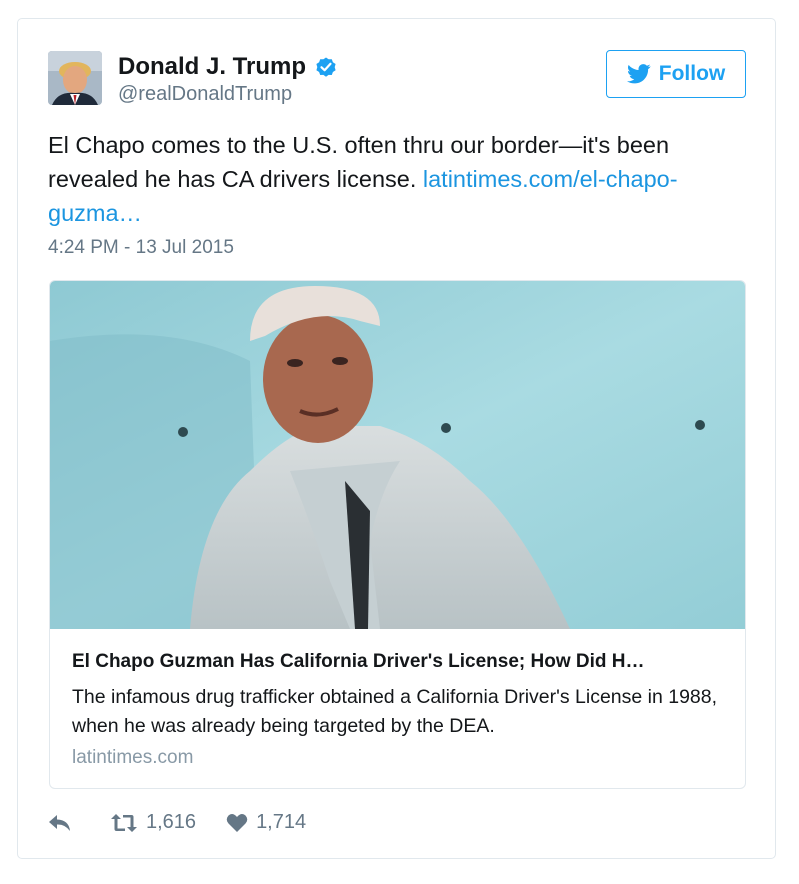 This screenshot has width=799, height=884. I want to click on author-name-row: Donald J. Trump, so click(228, 67).